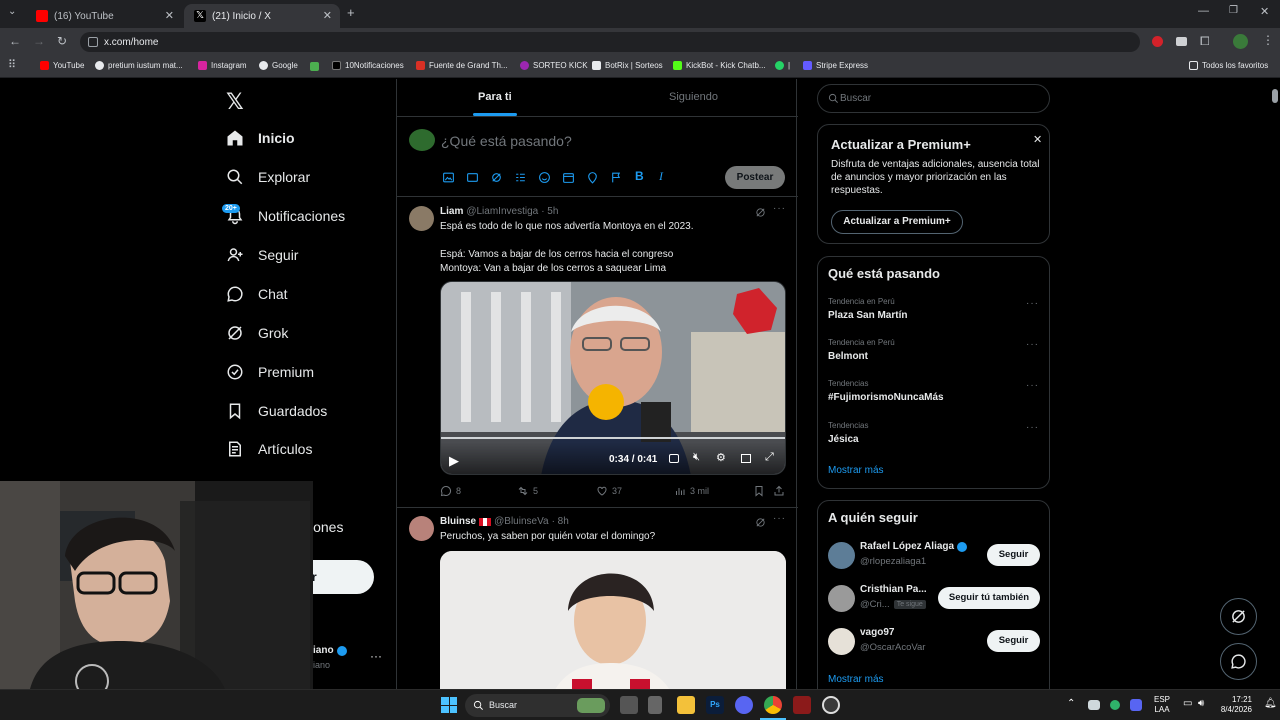 This screenshot has height=720, width=1280. Describe the element at coordinates (472, 177) in the screenshot. I see `gif-icon` at that location.